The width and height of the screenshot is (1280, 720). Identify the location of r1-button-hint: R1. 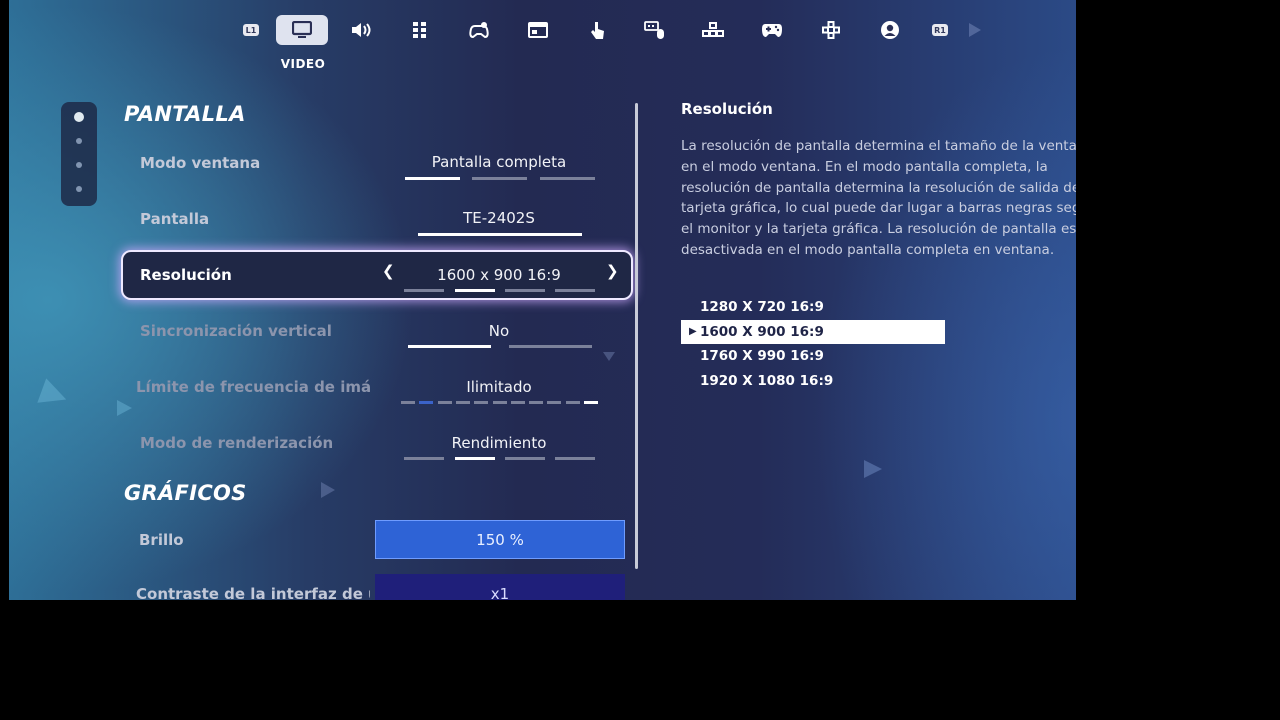
(940, 30).